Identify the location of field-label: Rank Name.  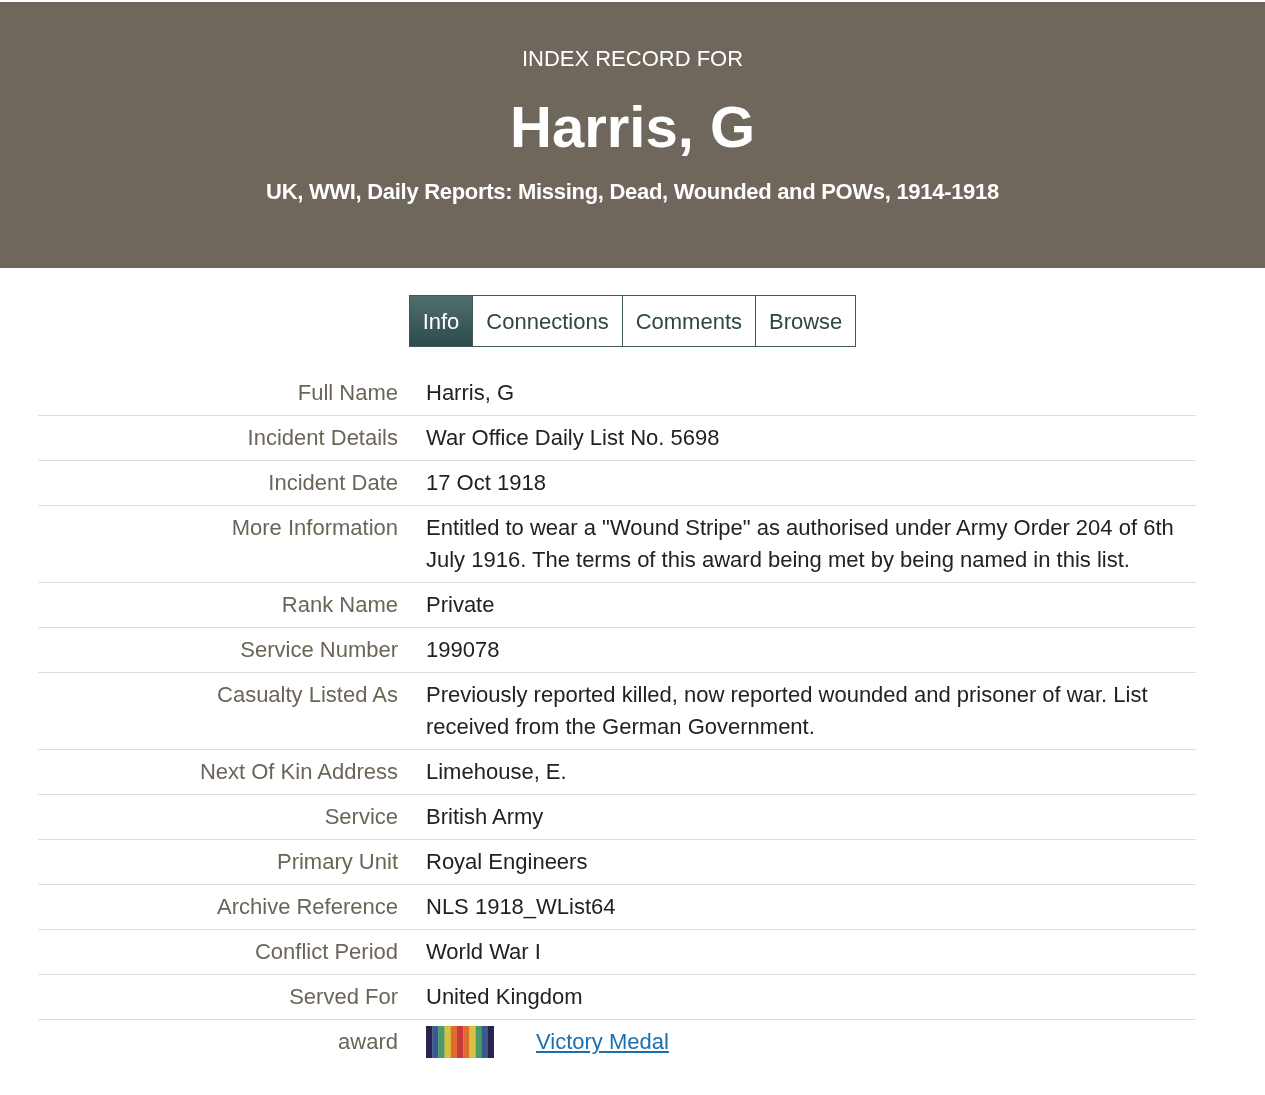
(339, 605).